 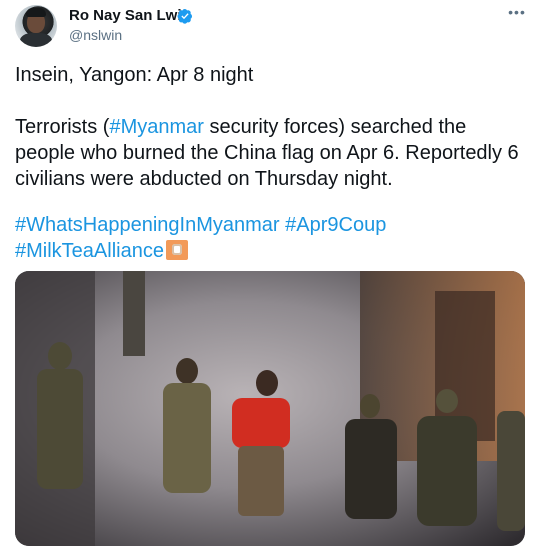 What do you see at coordinates (156, 127) in the screenshot?
I see `hashtag-myanmar: #Myanmar` at bounding box center [156, 127].